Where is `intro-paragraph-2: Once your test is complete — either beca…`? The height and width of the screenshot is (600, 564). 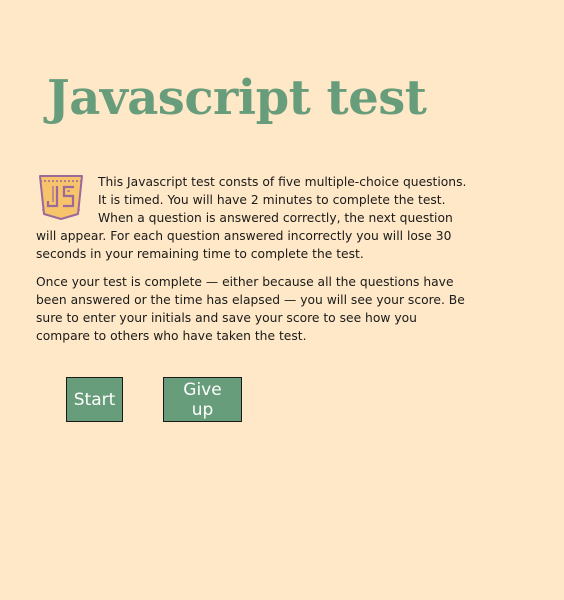
intro-paragraph-2: Once your test is complete — either beca… is located at coordinates (250, 309).